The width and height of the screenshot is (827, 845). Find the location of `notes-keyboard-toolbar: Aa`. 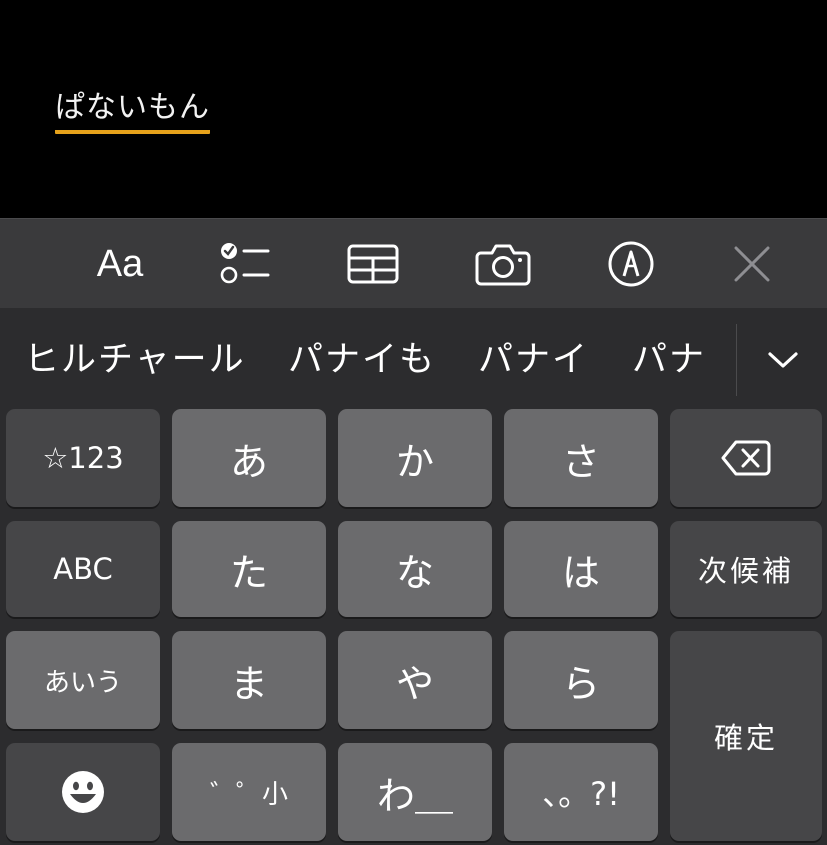

notes-keyboard-toolbar: Aa is located at coordinates (413, 263).